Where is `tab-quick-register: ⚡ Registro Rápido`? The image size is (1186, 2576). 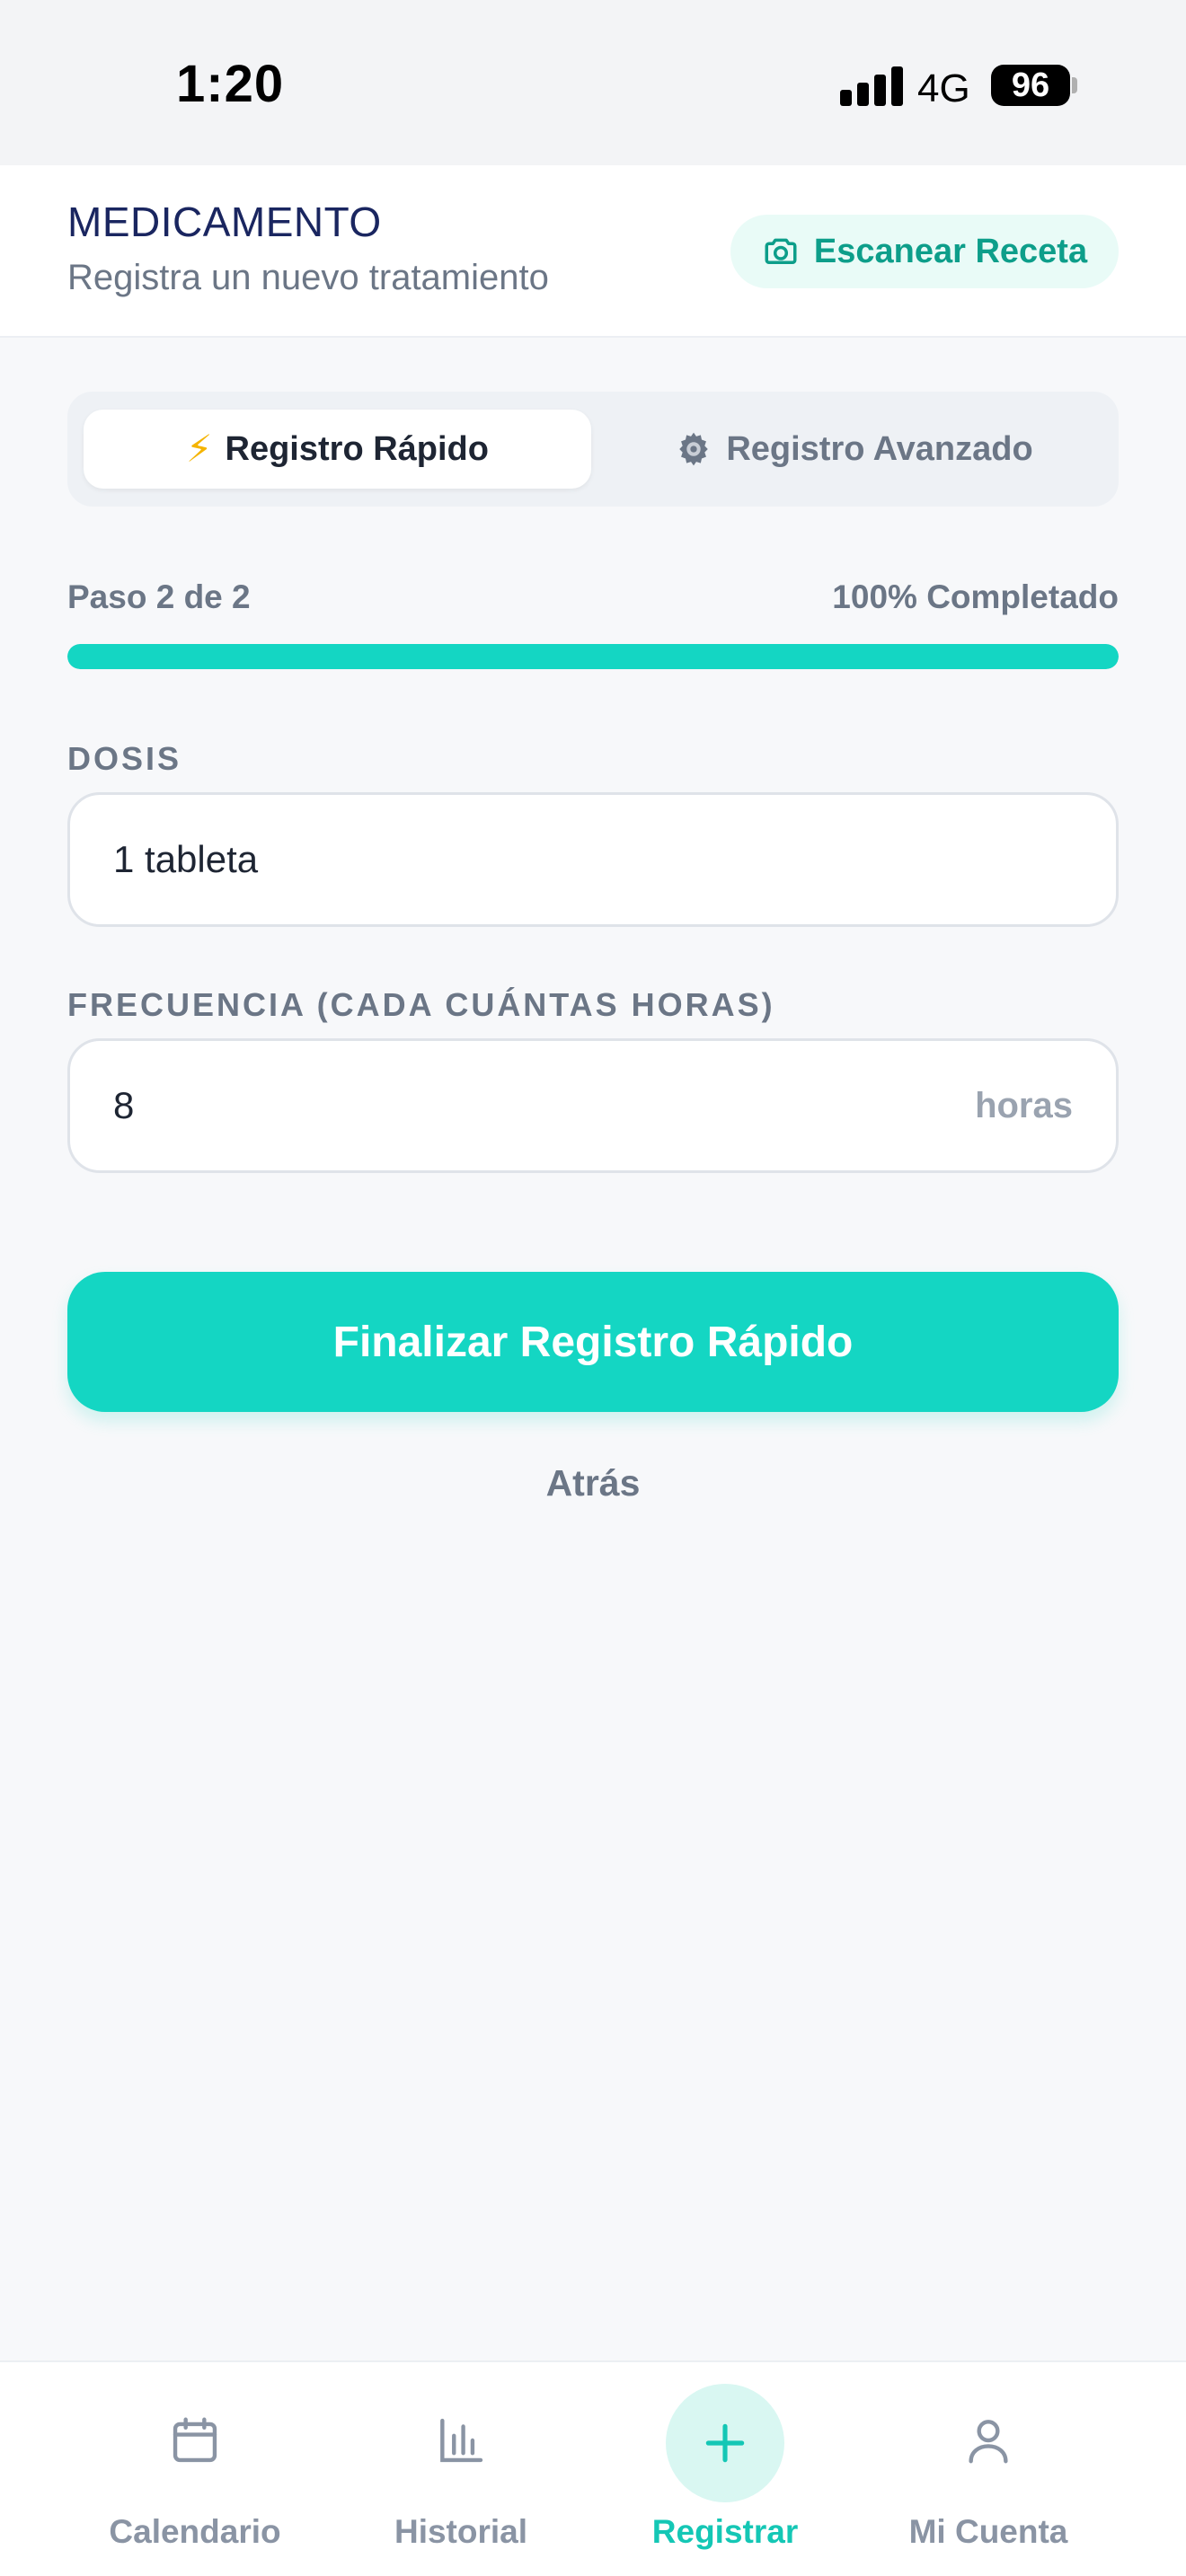
tab-quick-register: ⚡ Registro Rápido is located at coordinates (337, 449).